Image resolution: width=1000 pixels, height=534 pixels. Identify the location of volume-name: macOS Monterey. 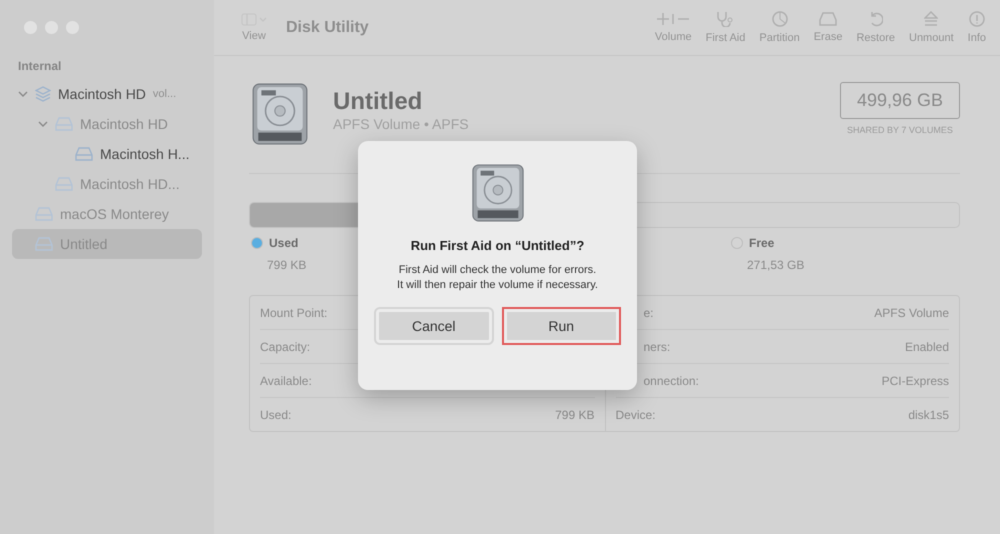
(114, 214).